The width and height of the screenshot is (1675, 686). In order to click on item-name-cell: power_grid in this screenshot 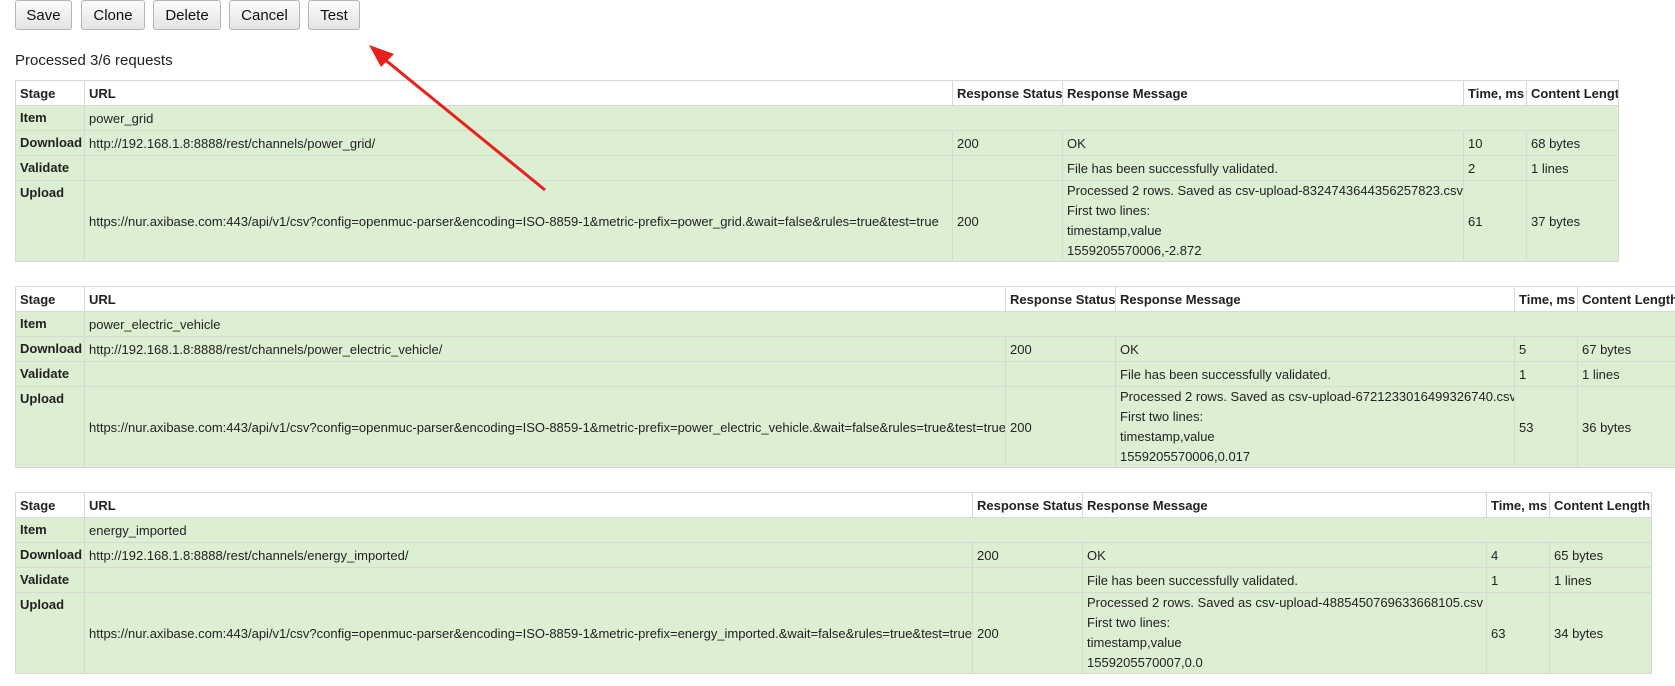, I will do `click(851, 118)`.